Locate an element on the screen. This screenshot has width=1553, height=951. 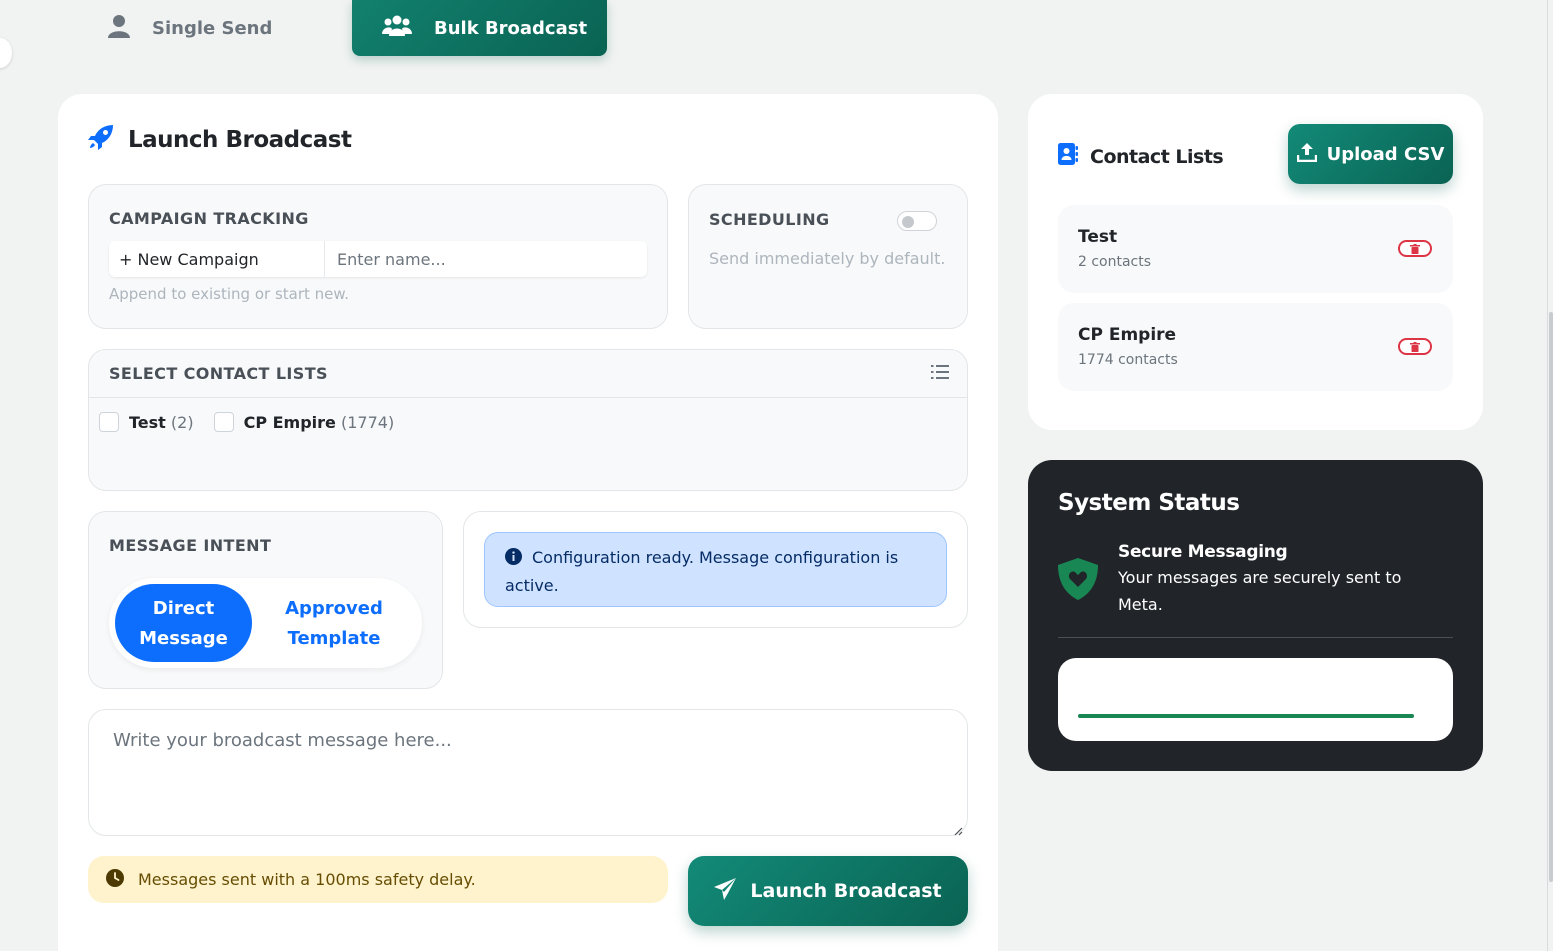
status-panel is located at coordinates (1255, 699).